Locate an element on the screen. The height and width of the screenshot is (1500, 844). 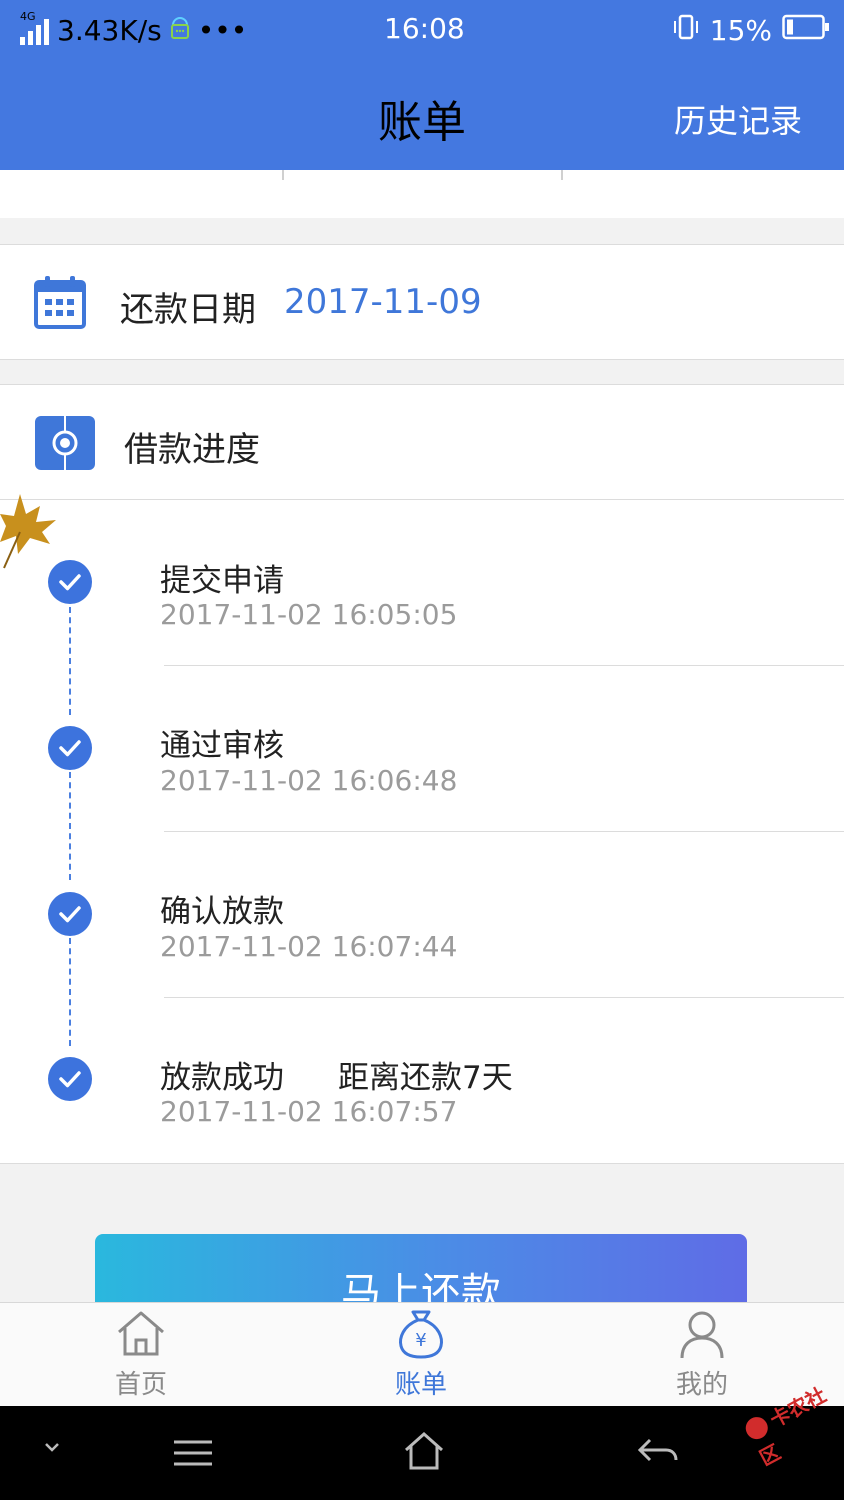
days-to-repay: 距离还款7天 is located at coordinates (425, 1078).